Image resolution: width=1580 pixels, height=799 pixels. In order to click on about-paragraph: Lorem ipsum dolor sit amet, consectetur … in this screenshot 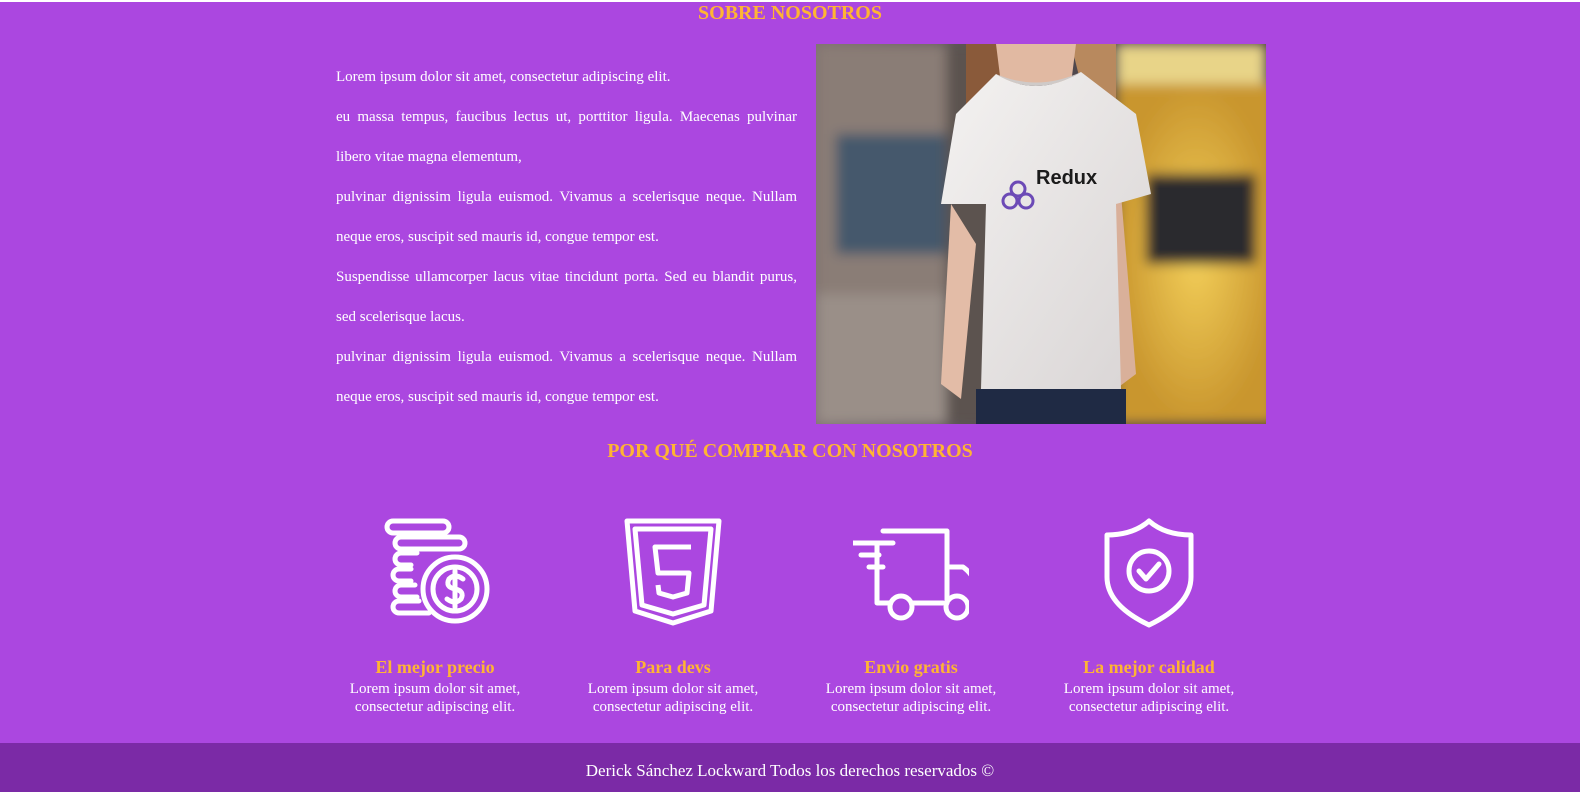, I will do `click(503, 77)`.